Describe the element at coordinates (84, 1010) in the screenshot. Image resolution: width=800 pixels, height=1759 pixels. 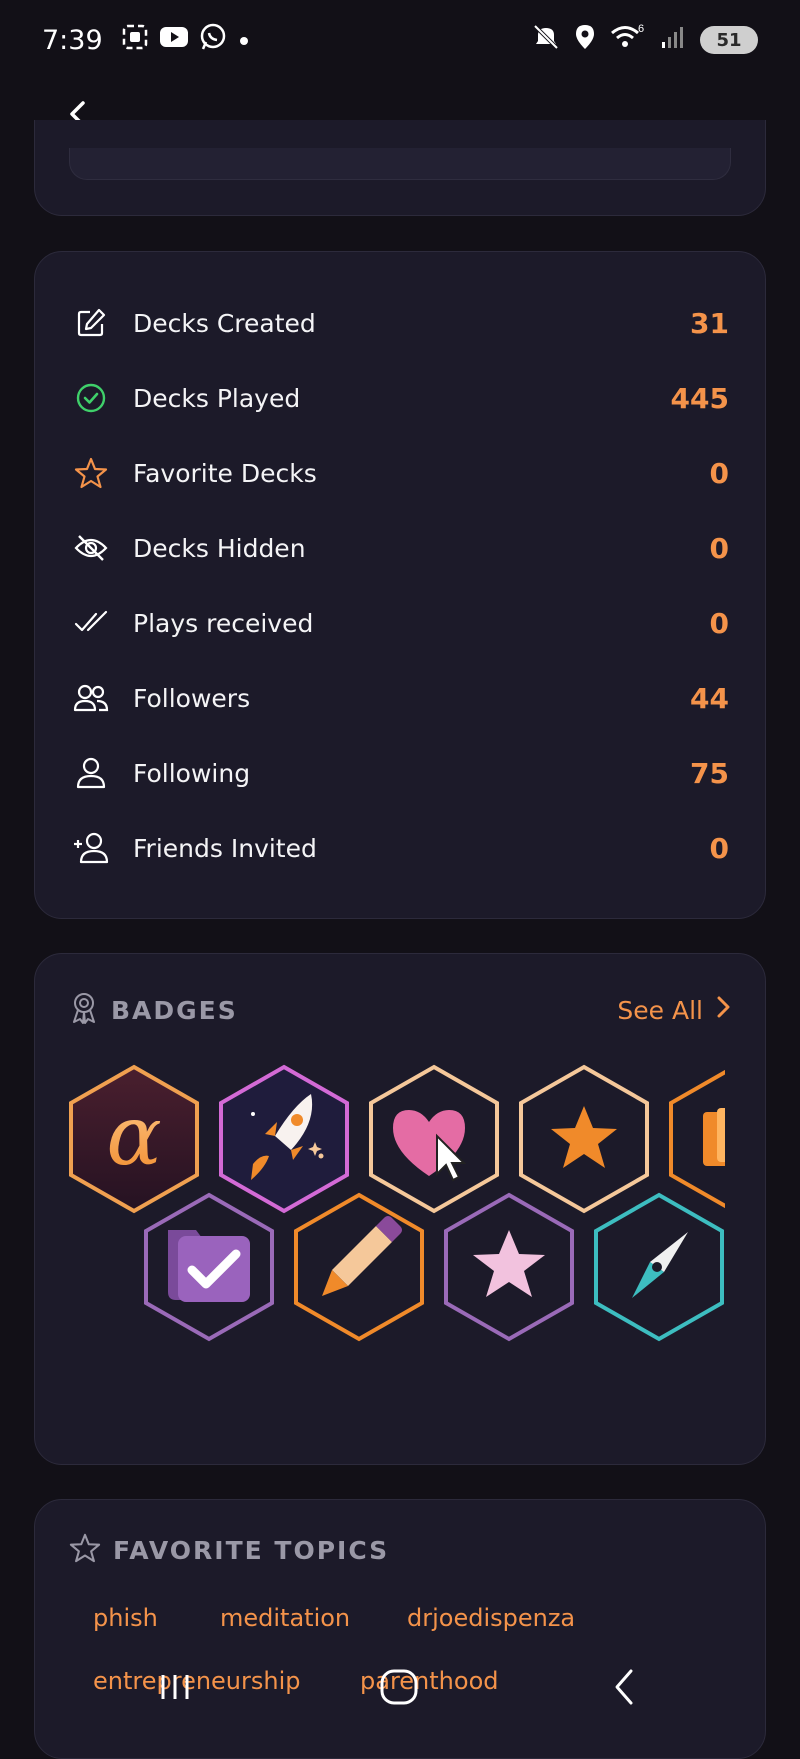
I see `award-icon` at that location.